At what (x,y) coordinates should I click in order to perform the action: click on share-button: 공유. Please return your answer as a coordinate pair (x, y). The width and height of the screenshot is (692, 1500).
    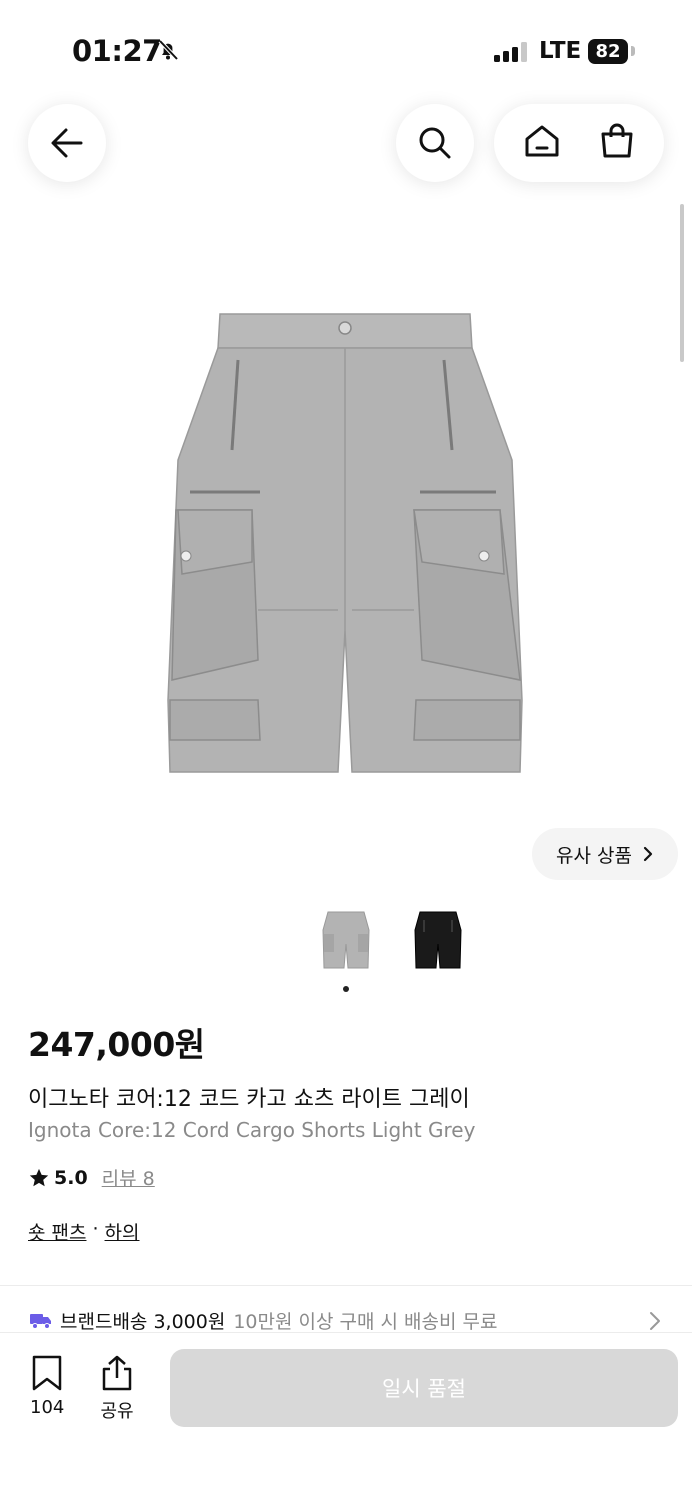
    Looking at the image, I should click on (117, 1389).